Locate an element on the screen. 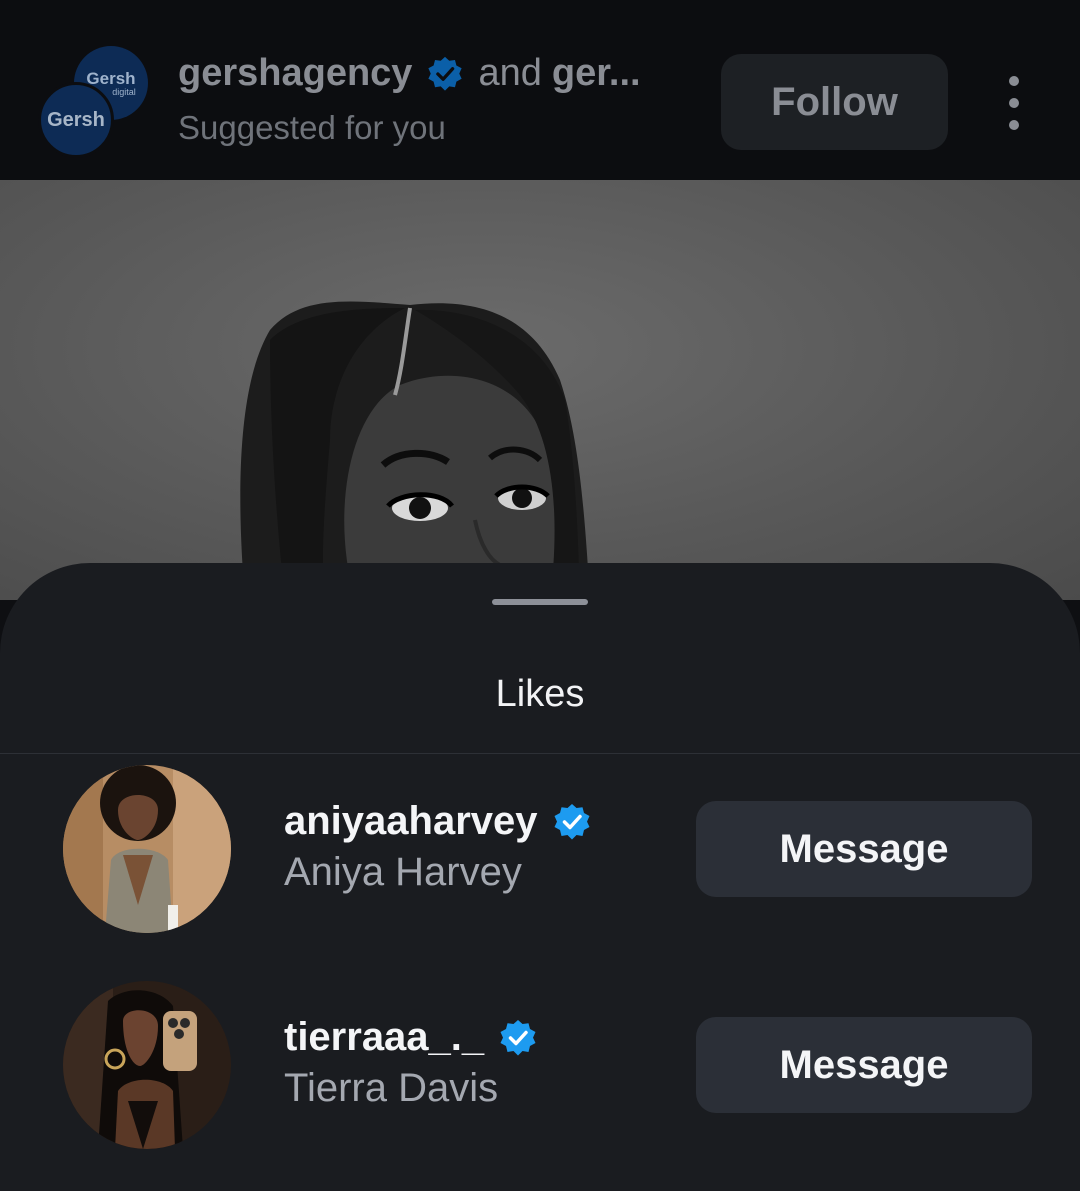 Image resolution: width=1080 pixels, height=1191 pixels. portrait-illustration is located at coordinates (415, 450).